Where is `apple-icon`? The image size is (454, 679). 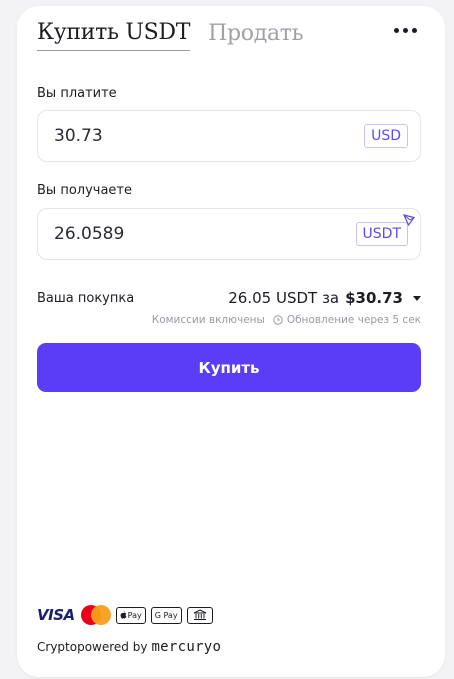
apple-icon is located at coordinates (123, 615).